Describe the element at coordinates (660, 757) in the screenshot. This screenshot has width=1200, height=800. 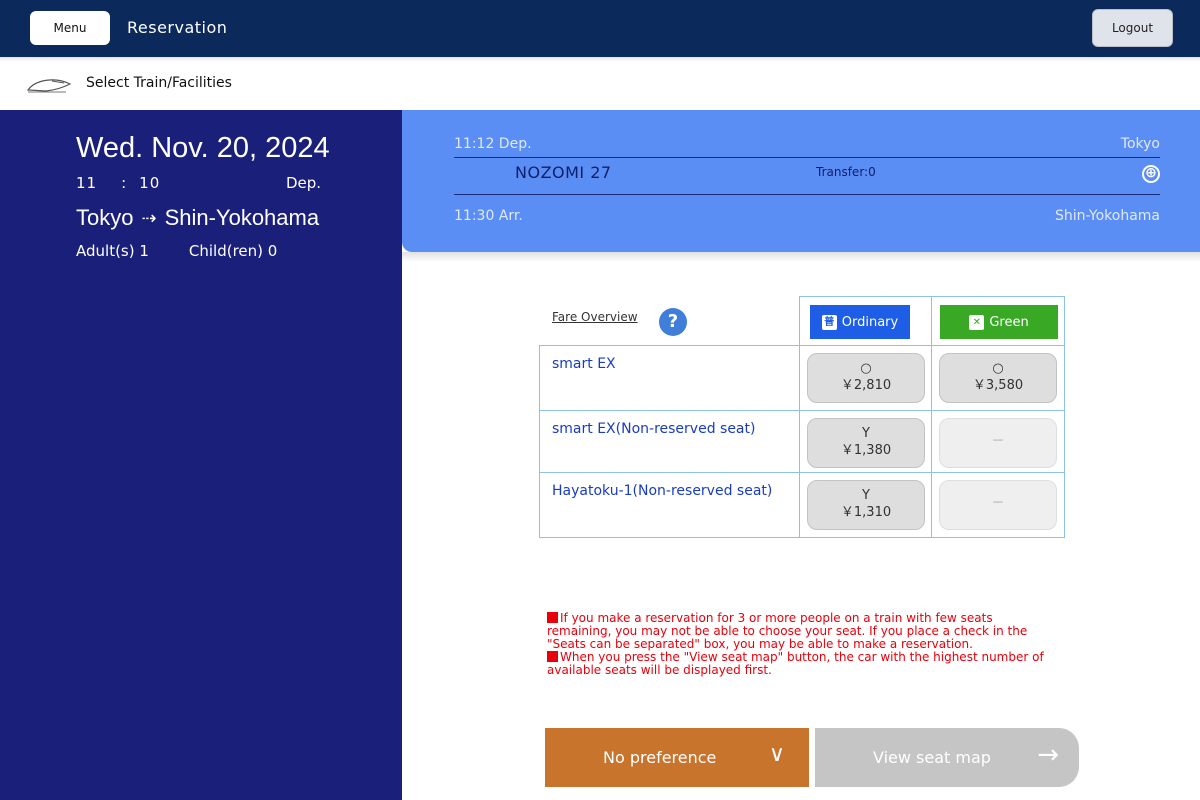
I see `seat-preference-label: No preference` at that location.